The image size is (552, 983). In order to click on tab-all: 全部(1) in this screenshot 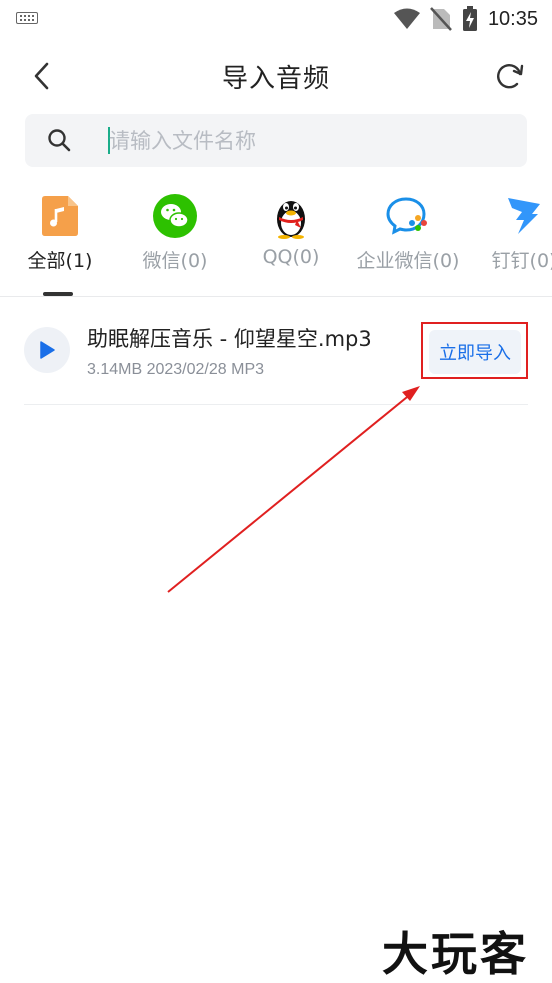, I will do `click(60, 243)`.